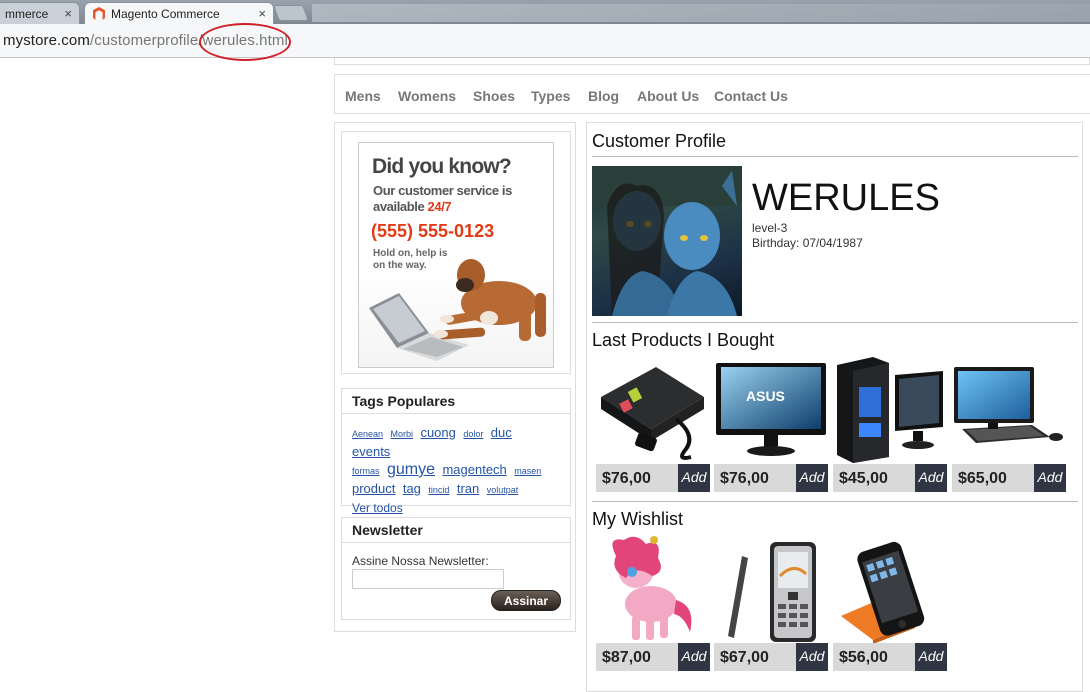 This screenshot has height=692, width=1090. I want to click on tag-link: Morbi, so click(401, 434).